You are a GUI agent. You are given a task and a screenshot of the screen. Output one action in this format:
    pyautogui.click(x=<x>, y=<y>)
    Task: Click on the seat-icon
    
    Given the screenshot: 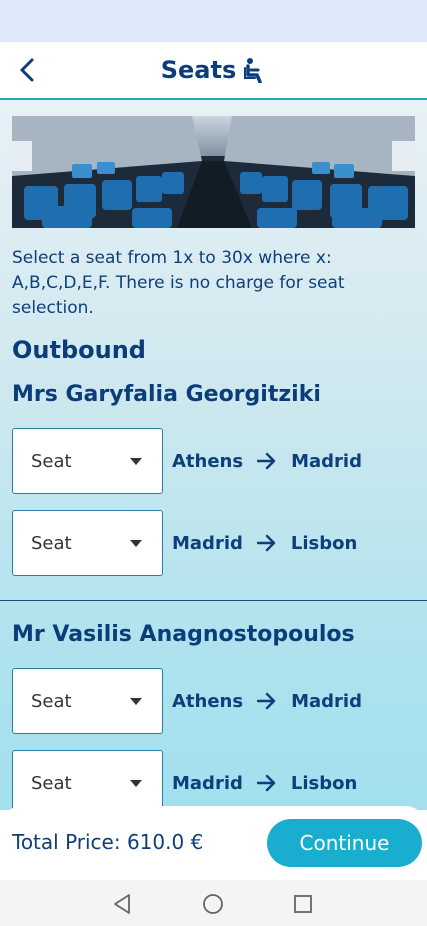 What is the action you would take?
    pyautogui.click(x=253, y=70)
    